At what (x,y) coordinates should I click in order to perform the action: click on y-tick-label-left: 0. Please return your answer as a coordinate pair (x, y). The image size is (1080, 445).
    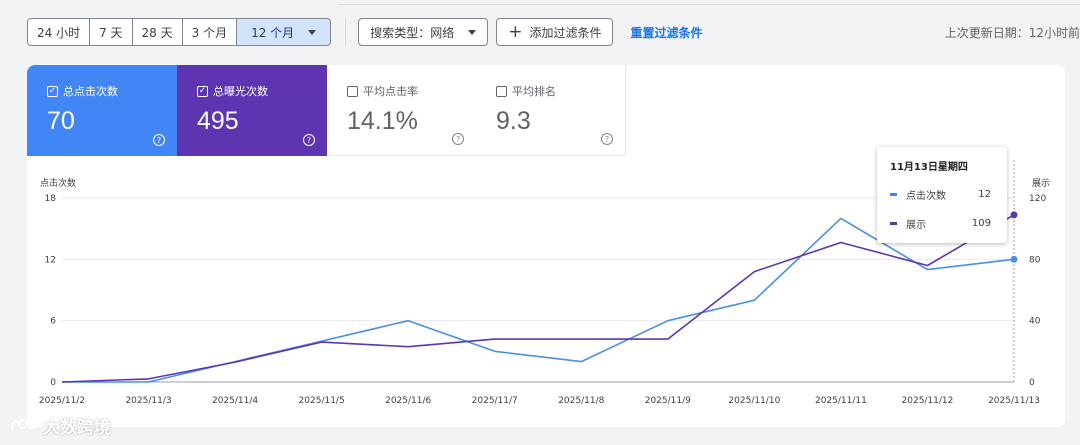
    Looking at the image, I should click on (53, 383).